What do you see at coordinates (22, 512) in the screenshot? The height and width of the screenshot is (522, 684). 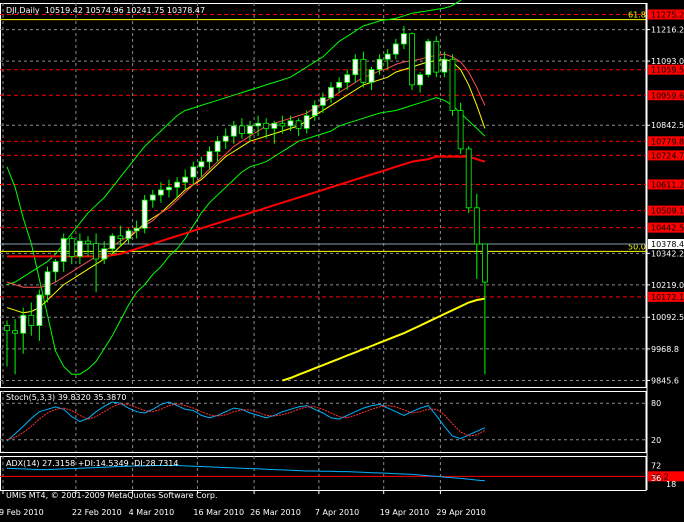 I see `x-tick-label: 9 Feb 2010` at bounding box center [22, 512].